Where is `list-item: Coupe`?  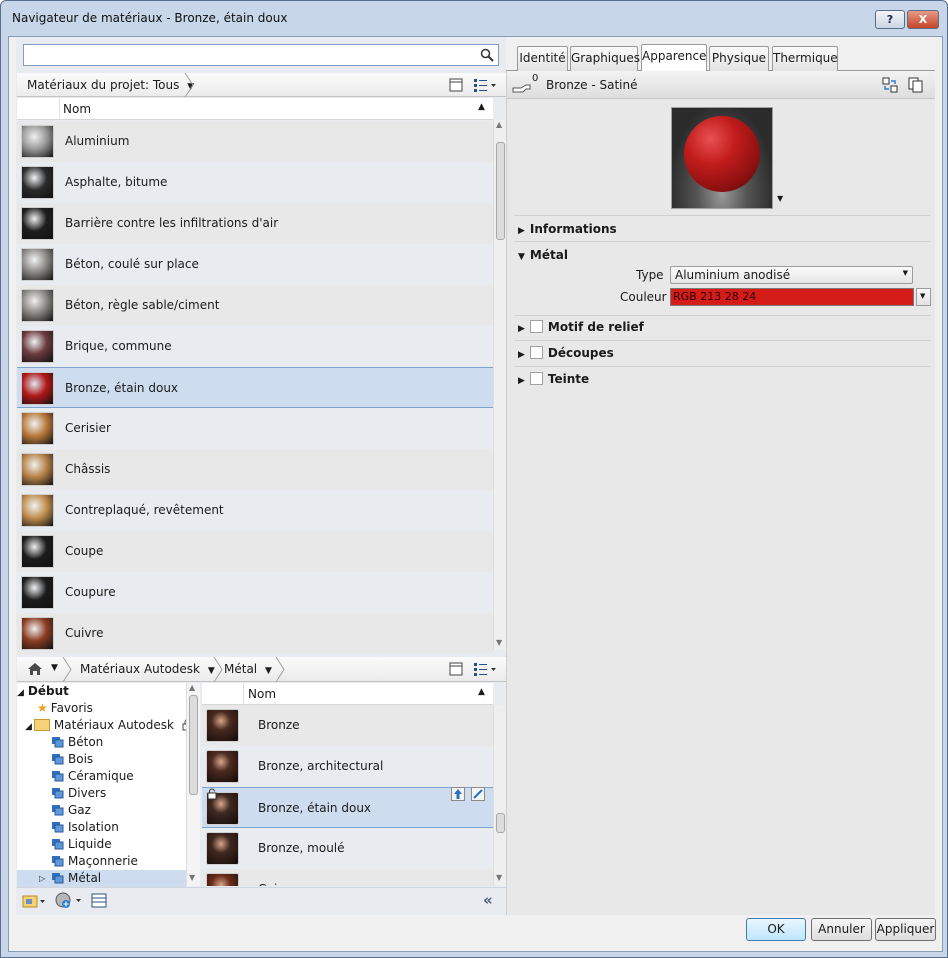
list-item: Coupe is located at coordinates (255, 551).